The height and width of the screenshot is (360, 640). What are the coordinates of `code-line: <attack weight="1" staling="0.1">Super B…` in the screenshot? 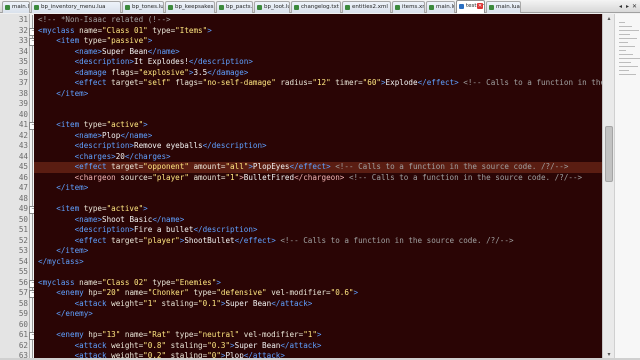 It's located at (175, 304).